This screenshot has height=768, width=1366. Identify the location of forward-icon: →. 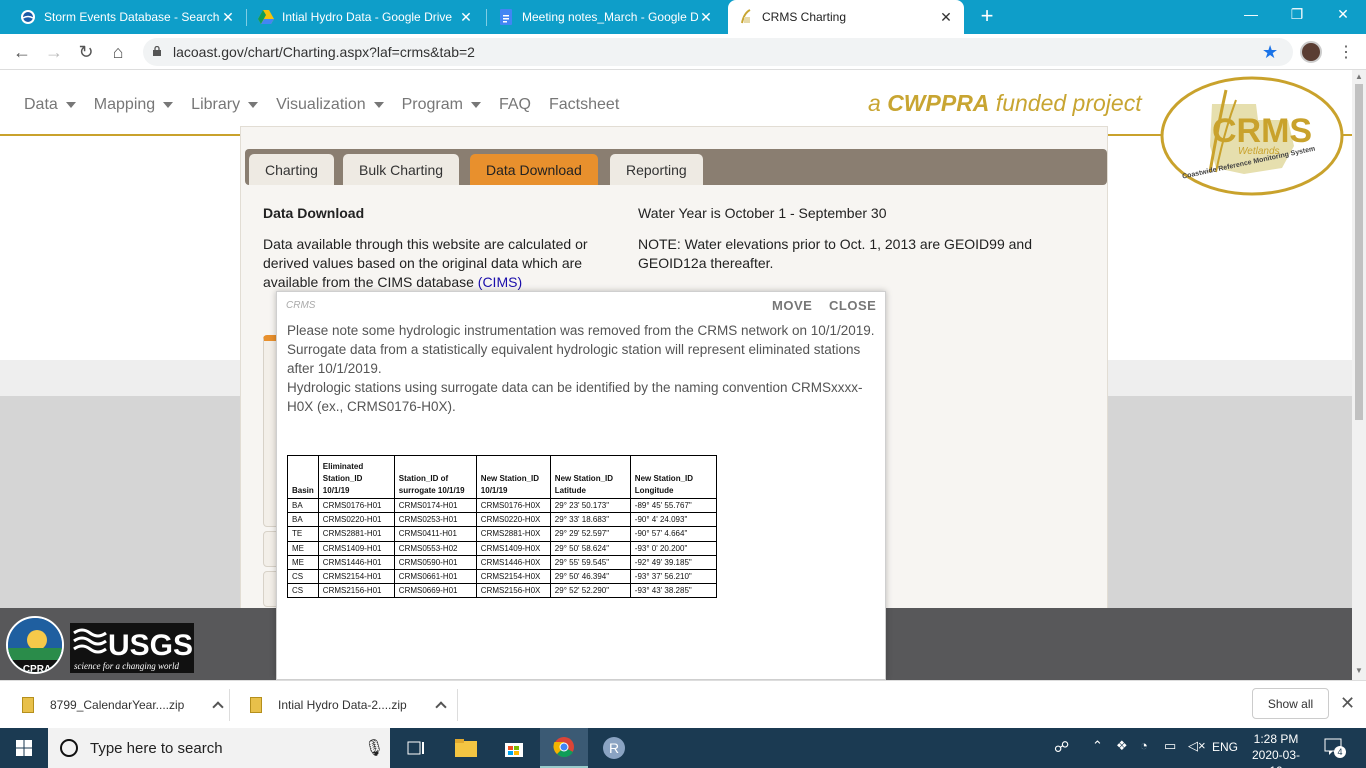
(54, 52).